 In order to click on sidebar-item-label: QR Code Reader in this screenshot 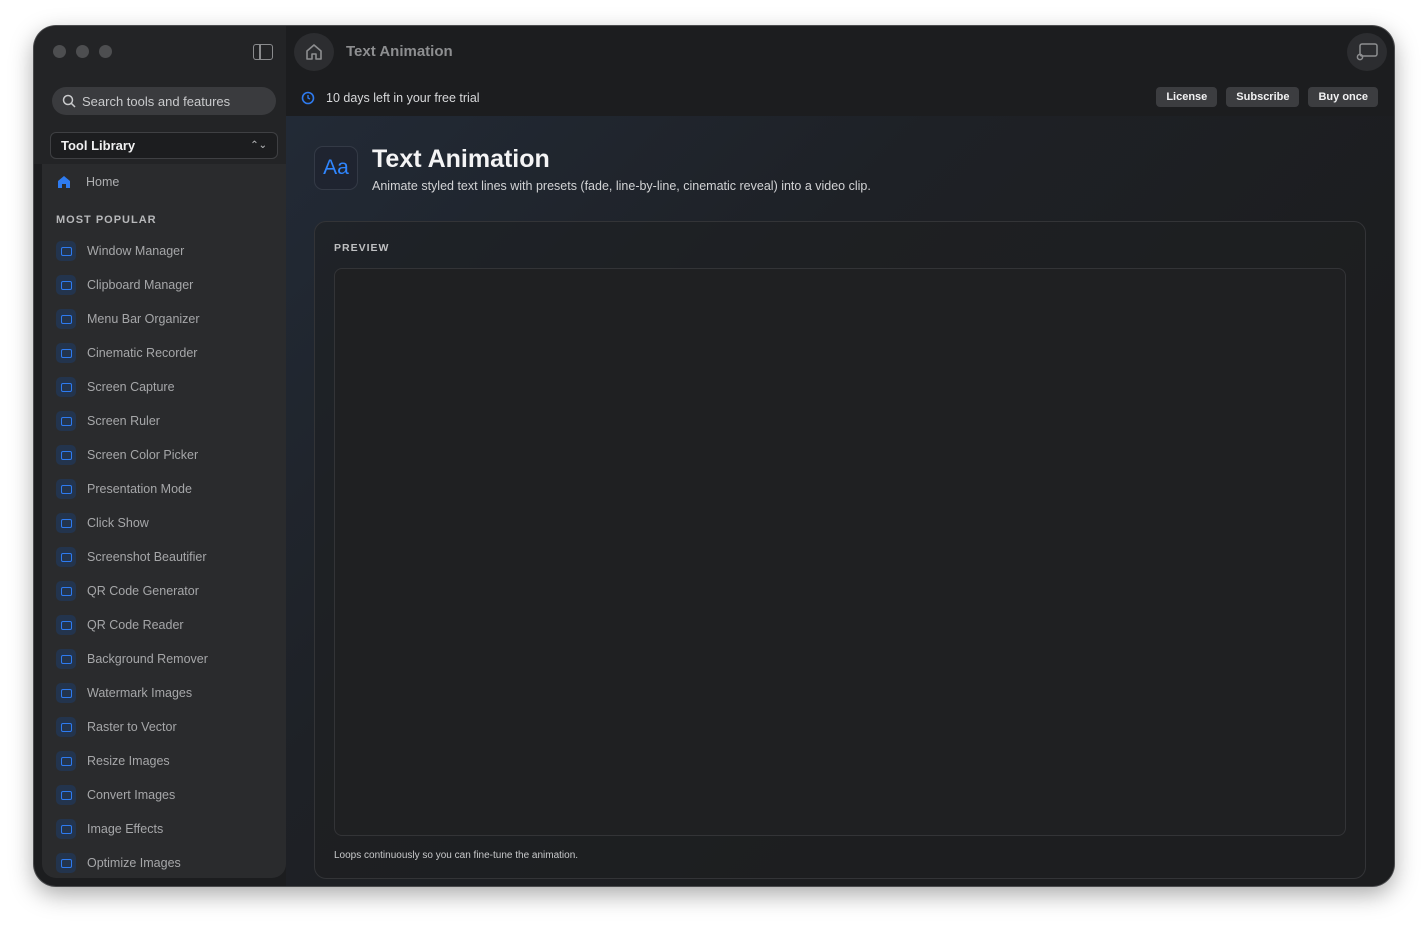, I will do `click(135, 625)`.